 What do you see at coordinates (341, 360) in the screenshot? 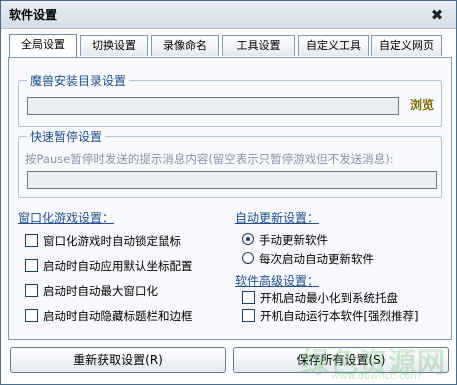
I see `save-settings-button: 保存所有设置(S)` at bounding box center [341, 360].